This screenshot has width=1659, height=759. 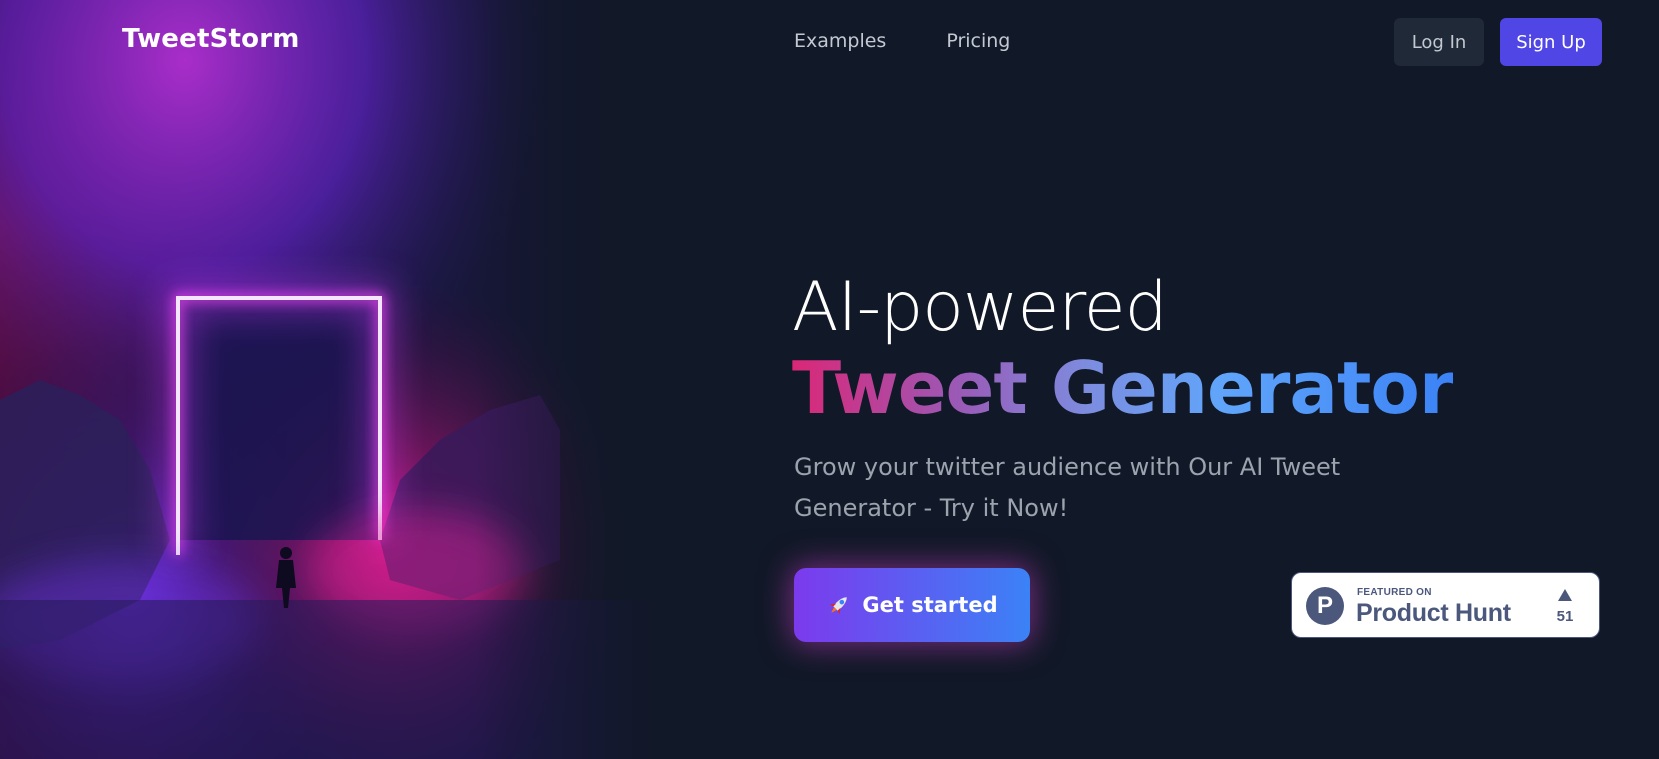 What do you see at coordinates (1439, 42) in the screenshot?
I see `login-button: Log In` at bounding box center [1439, 42].